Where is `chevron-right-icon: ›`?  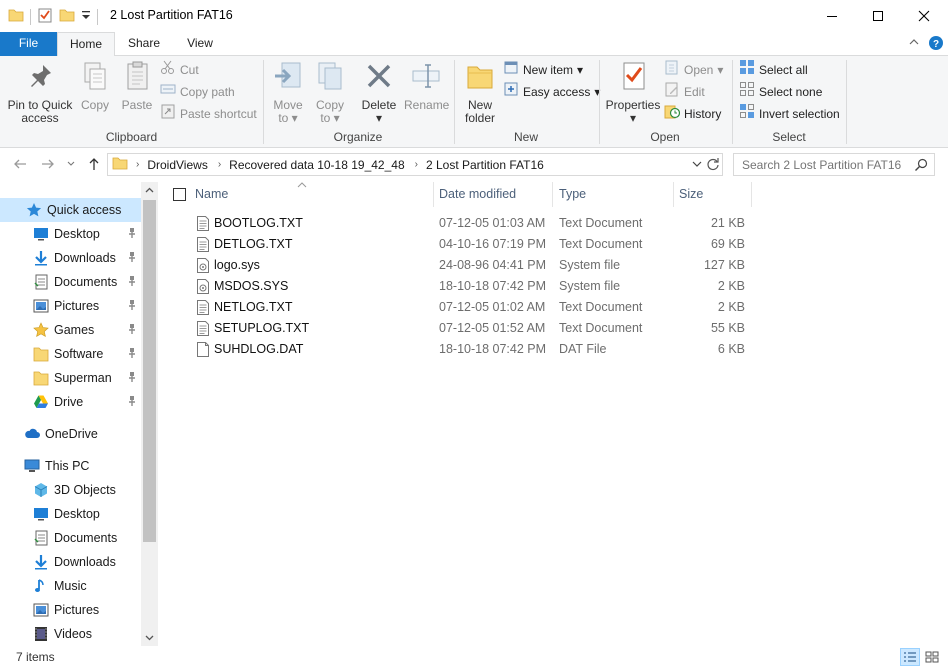 chevron-right-icon: › is located at coordinates (138, 164).